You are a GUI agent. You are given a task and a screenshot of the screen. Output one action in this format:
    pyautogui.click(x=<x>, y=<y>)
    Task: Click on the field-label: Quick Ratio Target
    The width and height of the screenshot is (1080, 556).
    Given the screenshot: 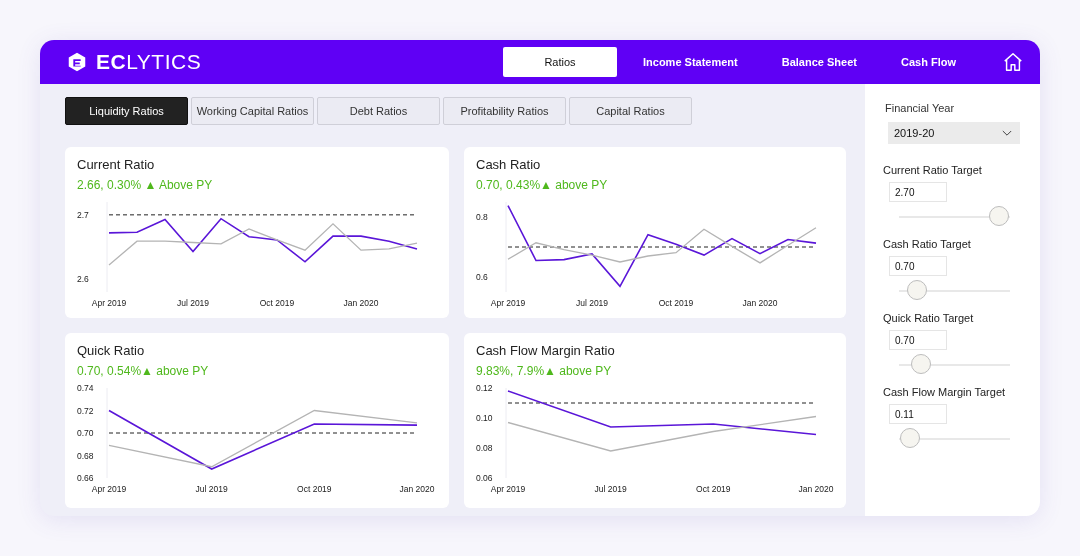 What is the action you would take?
    pyautogui.click(x=929, y=318)
    